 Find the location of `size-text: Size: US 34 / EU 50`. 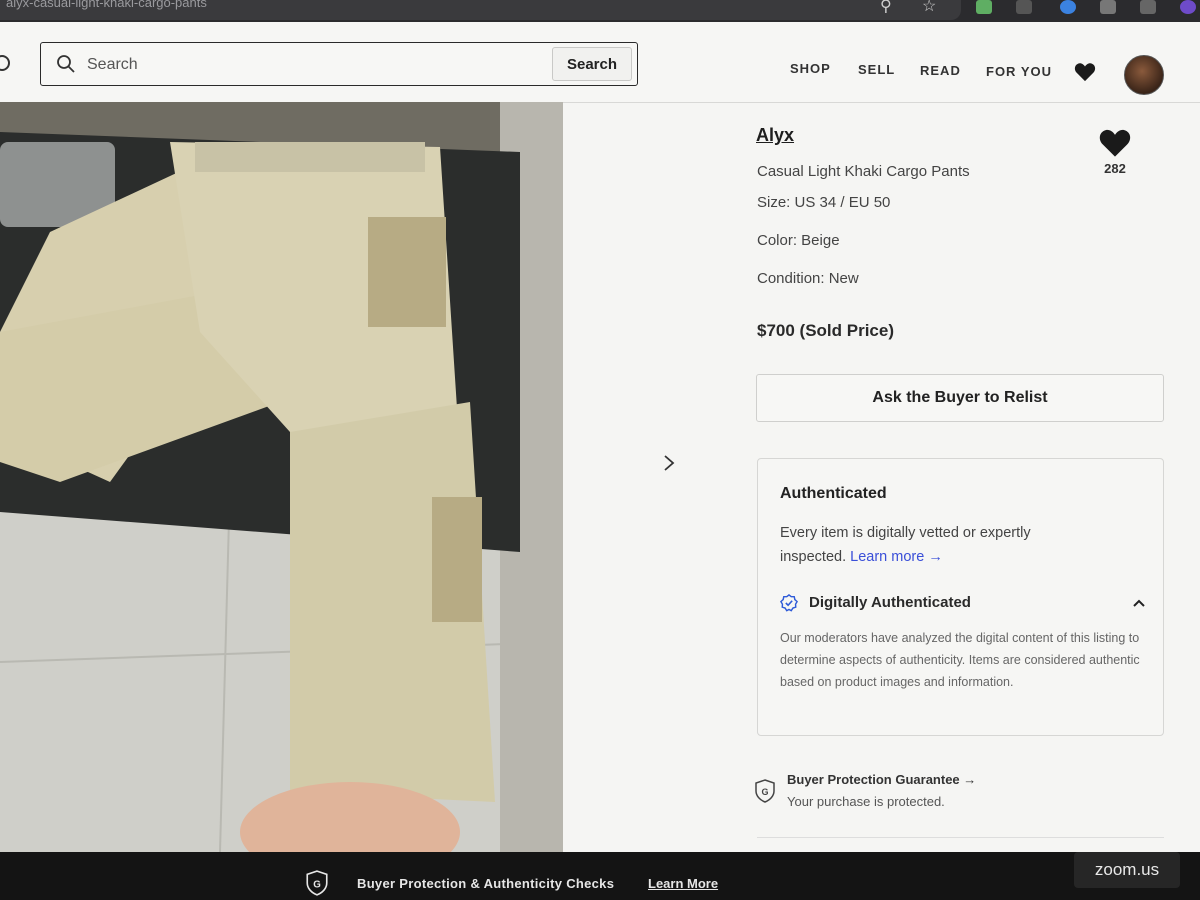

size-text: Size: US 34 / EU 50 is located at coordinates (824, 202).